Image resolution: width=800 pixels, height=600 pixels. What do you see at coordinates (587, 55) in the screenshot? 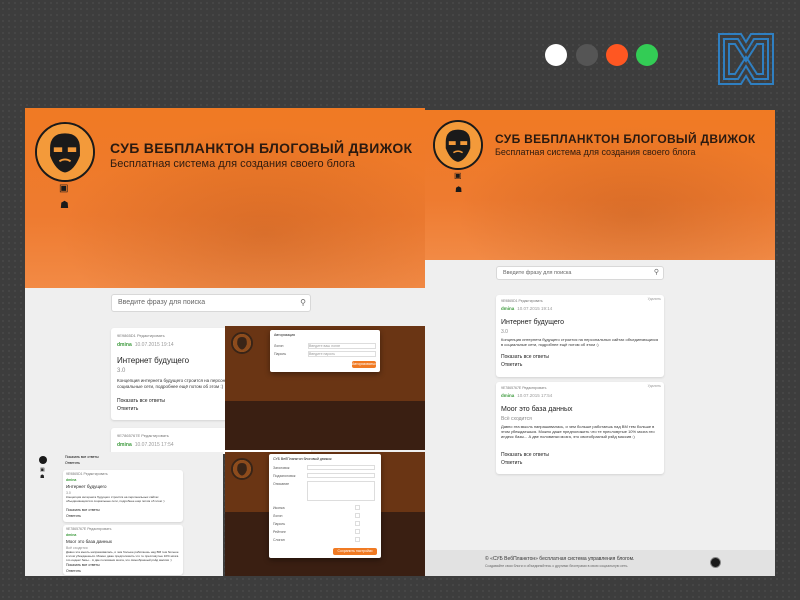
I see `color-swatch-gray` at bounding box center [587, 55].